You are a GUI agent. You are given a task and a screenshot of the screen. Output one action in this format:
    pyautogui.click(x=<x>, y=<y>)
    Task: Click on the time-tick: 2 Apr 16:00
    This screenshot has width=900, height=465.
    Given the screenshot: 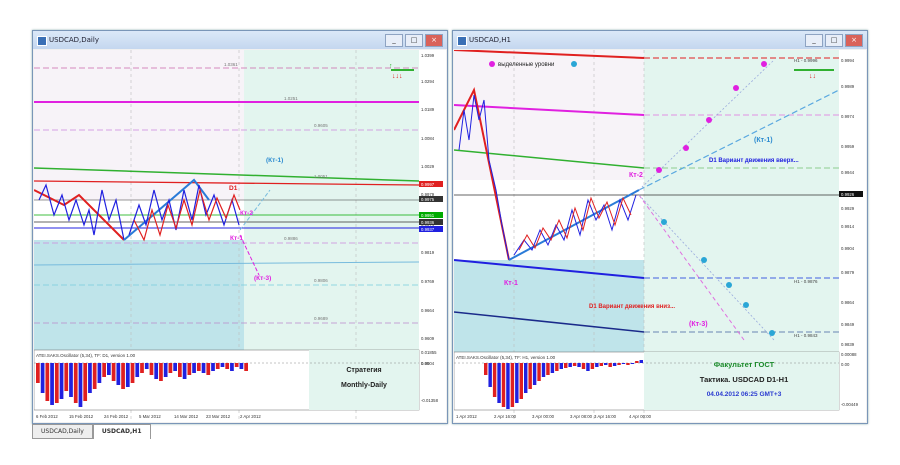 What is the action you would take?
    pyautogui.click(x=505, y=416)
    